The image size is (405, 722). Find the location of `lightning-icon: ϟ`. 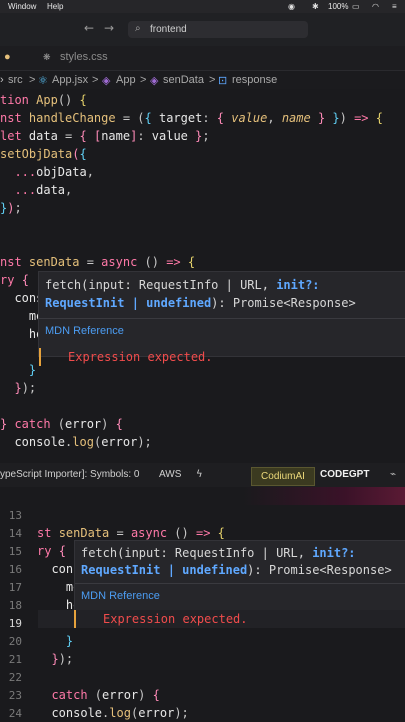

lightning-icon: ϟ is located at coordinates (199, 474).